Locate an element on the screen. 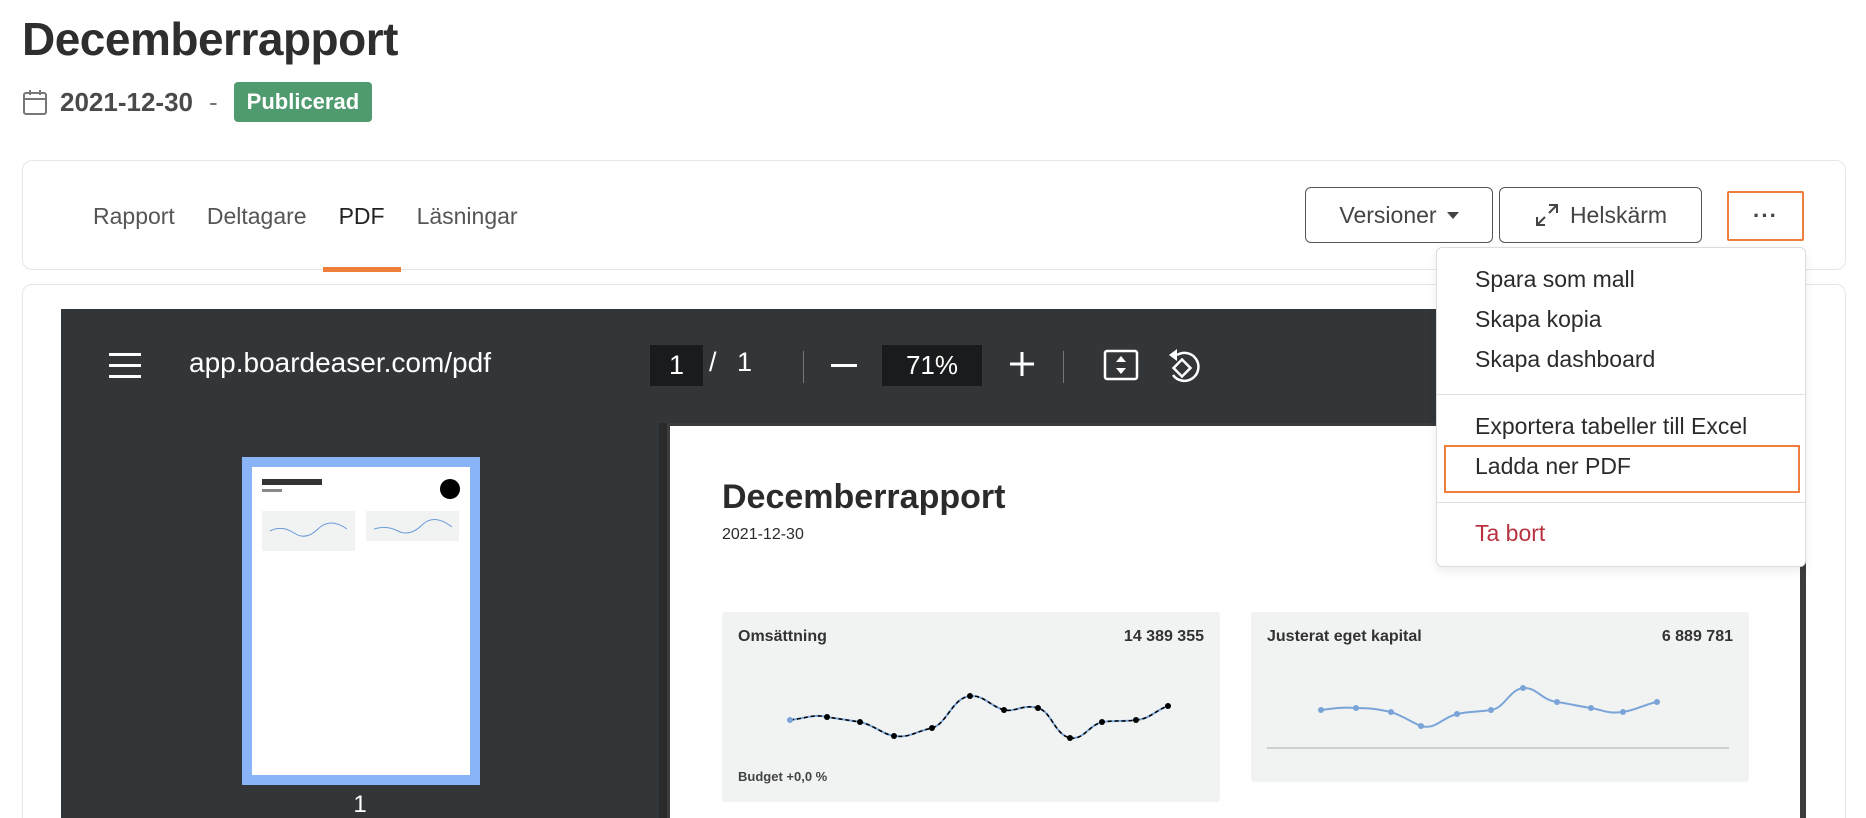  calendar-icon is located at coordinates (35, 102).